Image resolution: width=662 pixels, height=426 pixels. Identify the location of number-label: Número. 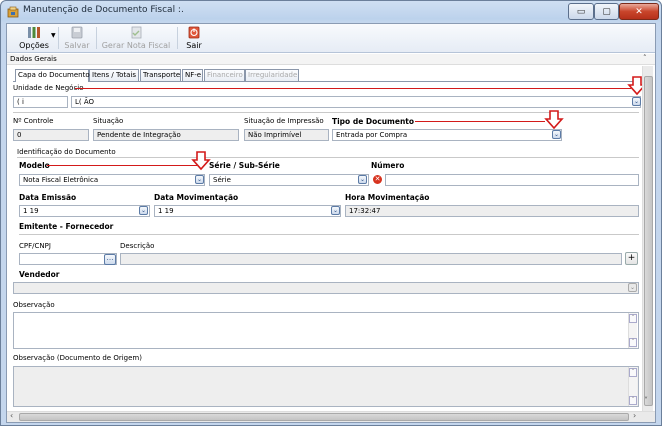
(388, 165).